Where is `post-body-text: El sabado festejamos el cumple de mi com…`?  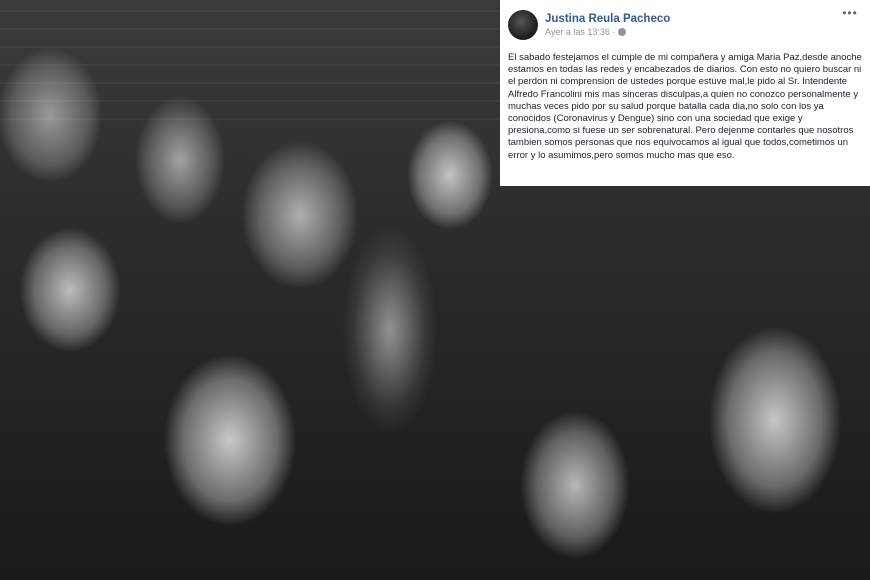 post-body-text: El sabado festejamos el cumple de mi com… is located at coordinates (685, 106).